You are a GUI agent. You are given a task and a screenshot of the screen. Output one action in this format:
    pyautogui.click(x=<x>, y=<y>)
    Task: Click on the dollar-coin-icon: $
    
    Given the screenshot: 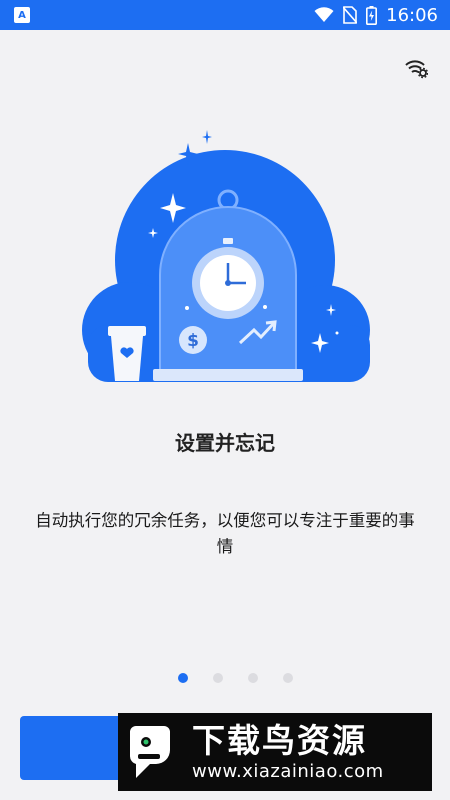 What is the action you would take?
    pyautogui.click(x=193, y=340)
    